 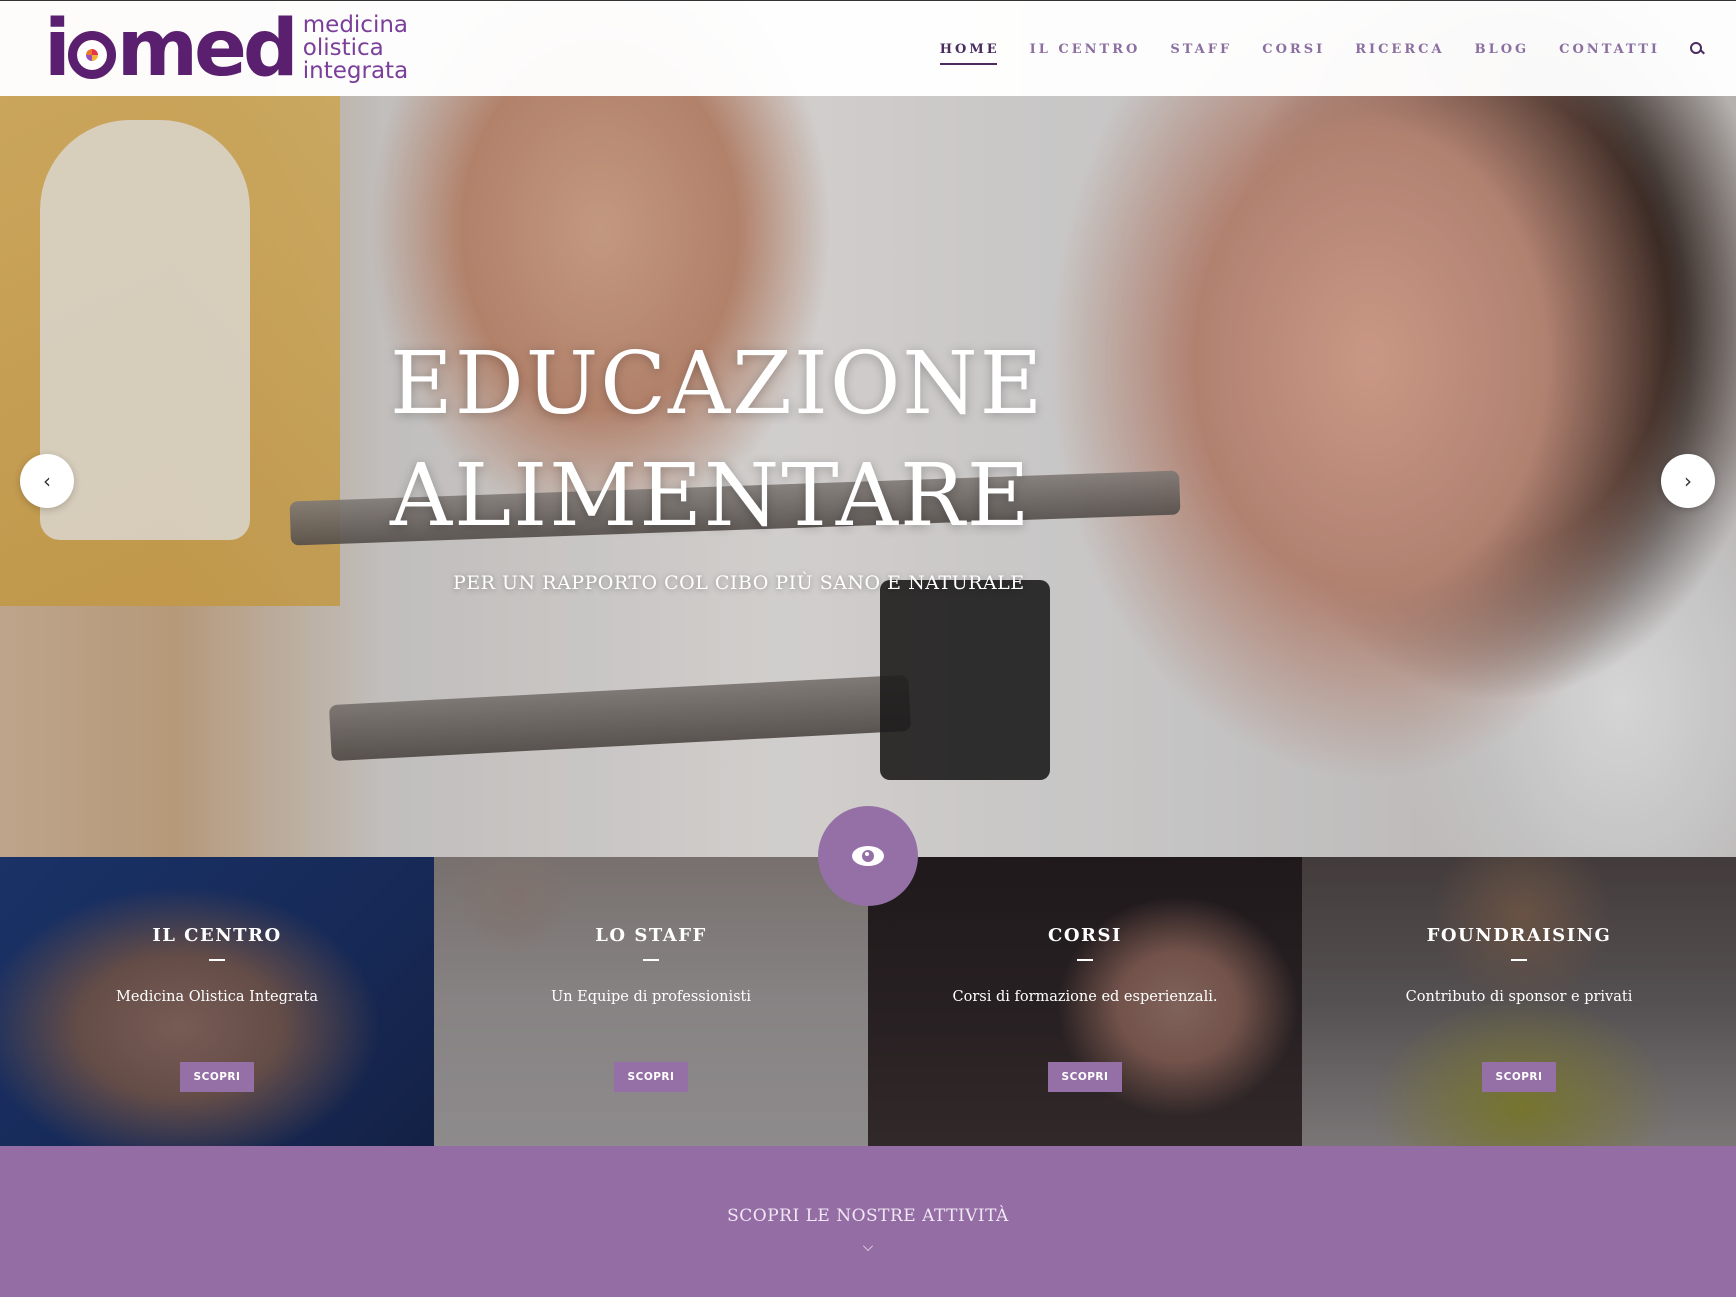 What do you see at coordinates (217, 997) in the screenshot?
I see `tile-description: Medicina Olistica Integrata` at bounding box center [217, 997].